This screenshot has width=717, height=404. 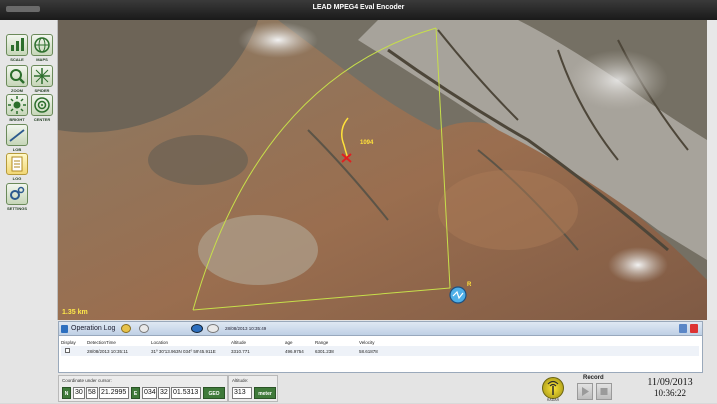 I want to click on map-side-strip, so click(x=712, y=170).